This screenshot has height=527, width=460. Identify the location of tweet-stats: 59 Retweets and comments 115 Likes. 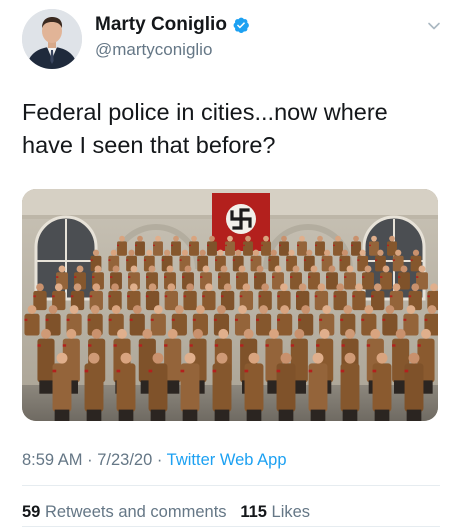
(166, 512).